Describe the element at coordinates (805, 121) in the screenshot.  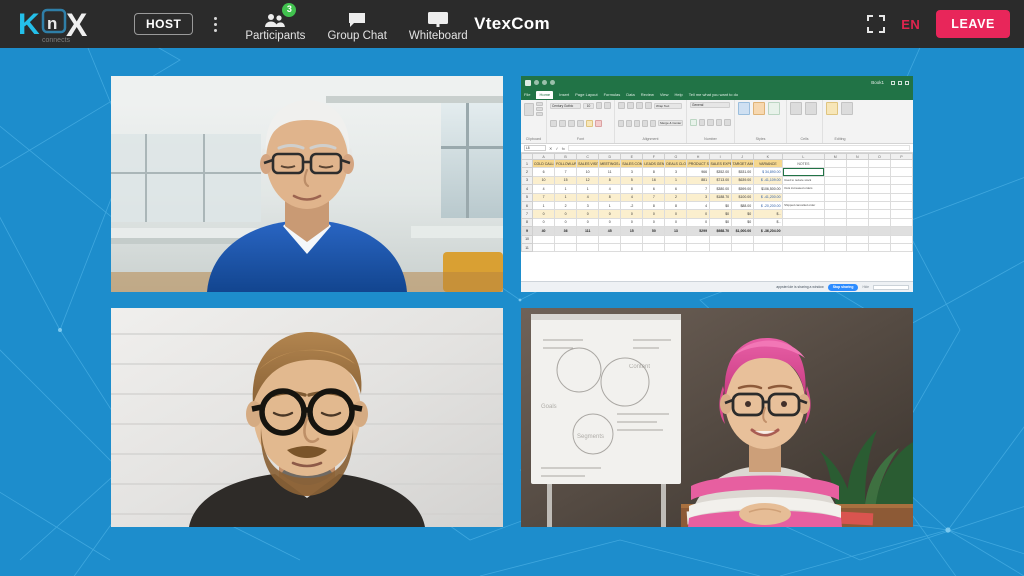
I see `ribbon-group-cells: Cells` at that location.